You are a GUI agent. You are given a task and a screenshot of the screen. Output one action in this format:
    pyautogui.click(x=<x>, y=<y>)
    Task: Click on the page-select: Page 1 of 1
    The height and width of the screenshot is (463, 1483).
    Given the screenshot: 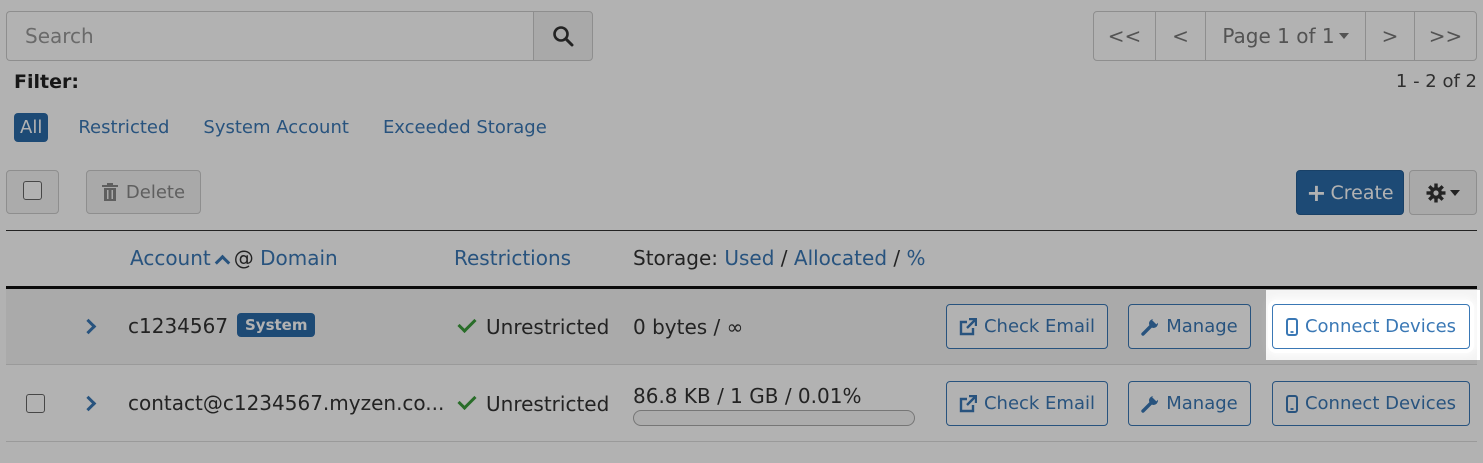 What is the action you would take?
    pyautogui.click(x=1285, y=36)
    